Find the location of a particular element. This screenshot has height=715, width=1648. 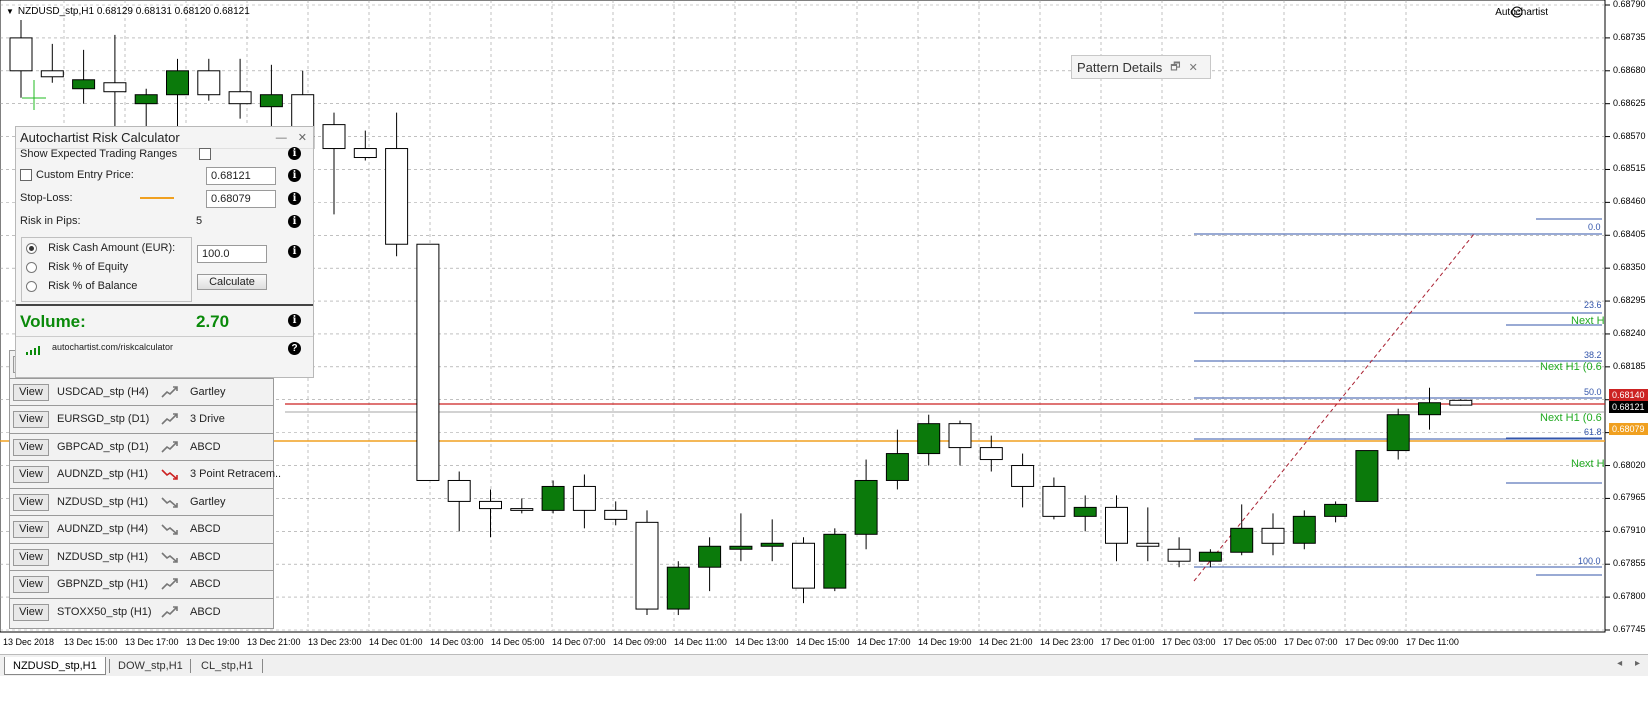

custom-entry-input: 0.68121 is located at coordinates (241, 176).